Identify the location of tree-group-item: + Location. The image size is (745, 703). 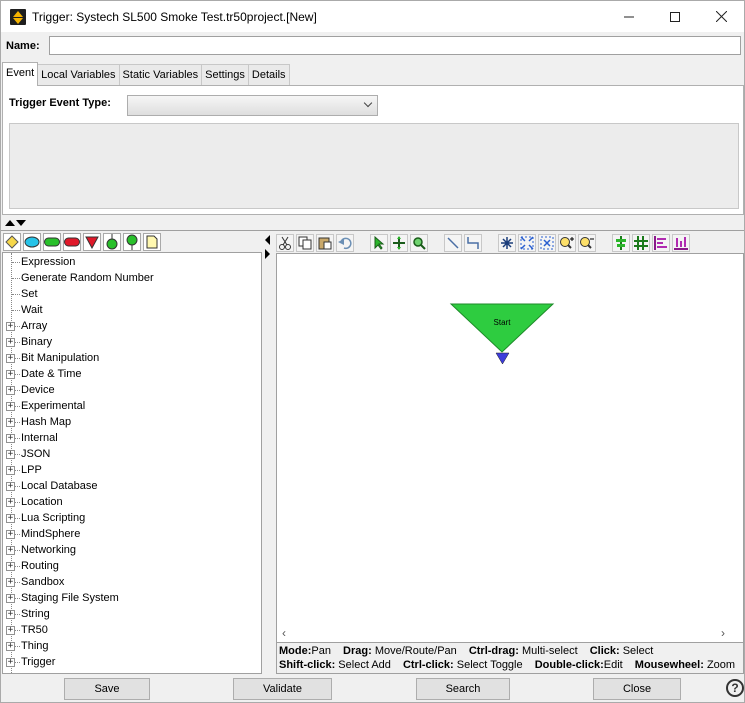
(132, 502).